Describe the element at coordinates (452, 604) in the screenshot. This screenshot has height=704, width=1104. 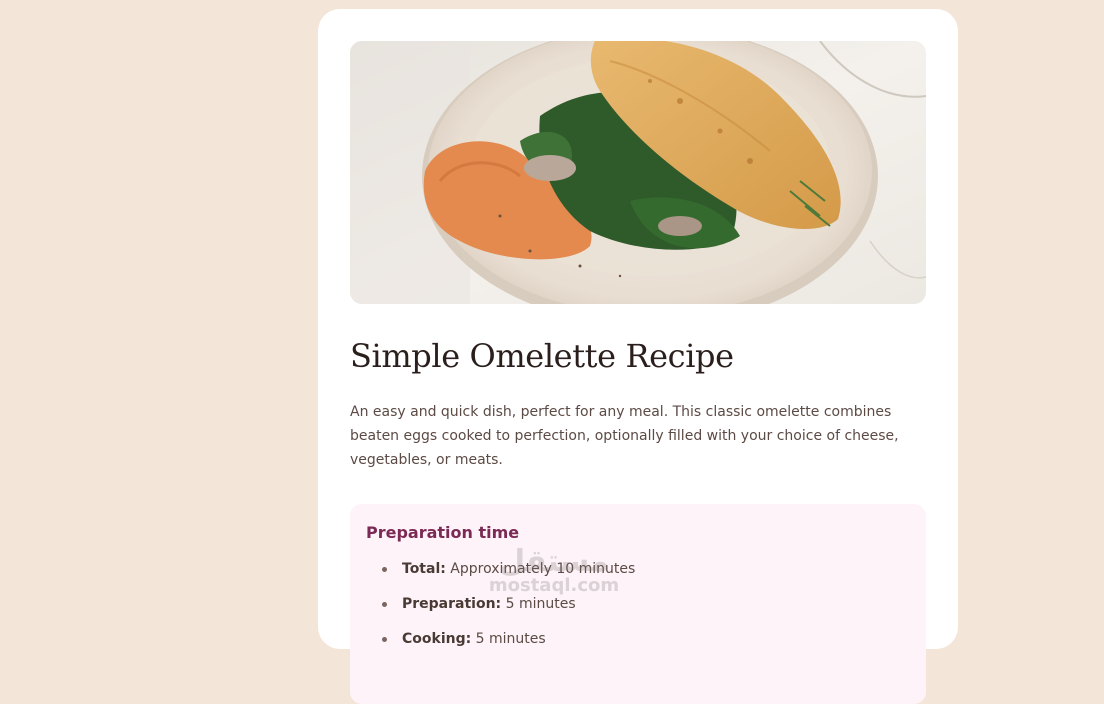
I see `prep-item-label: Preparation:` at that location.